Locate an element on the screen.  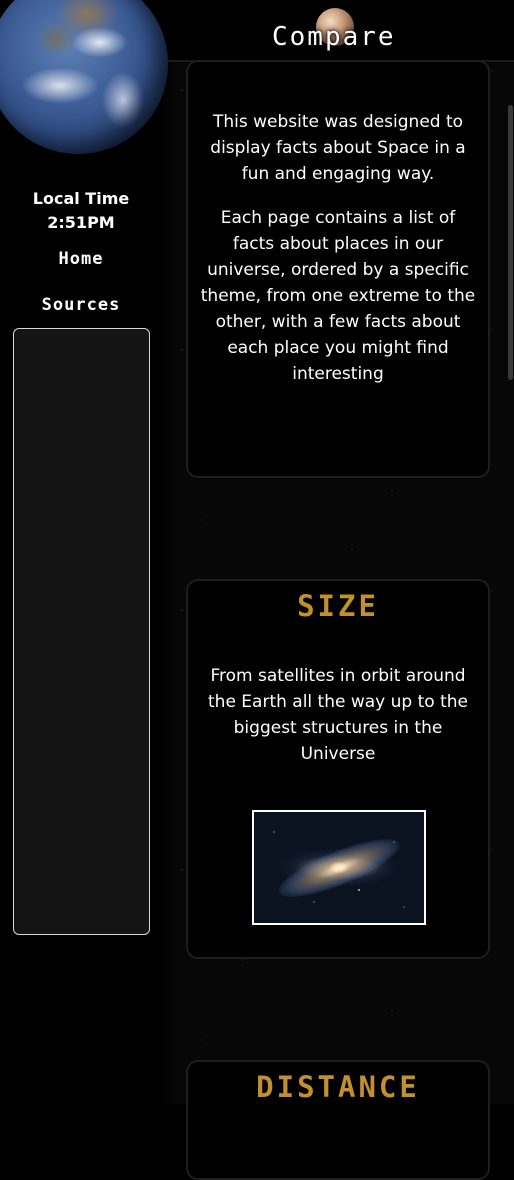
galaxy-image is located at coordinates (339, 867).